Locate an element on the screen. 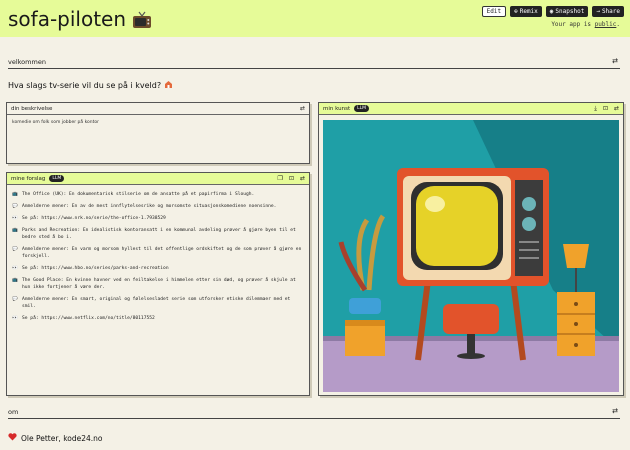 This screenshot has height=450, width=630. section-welcome: velkommen ⇄ is located at coordinates (314, 63).